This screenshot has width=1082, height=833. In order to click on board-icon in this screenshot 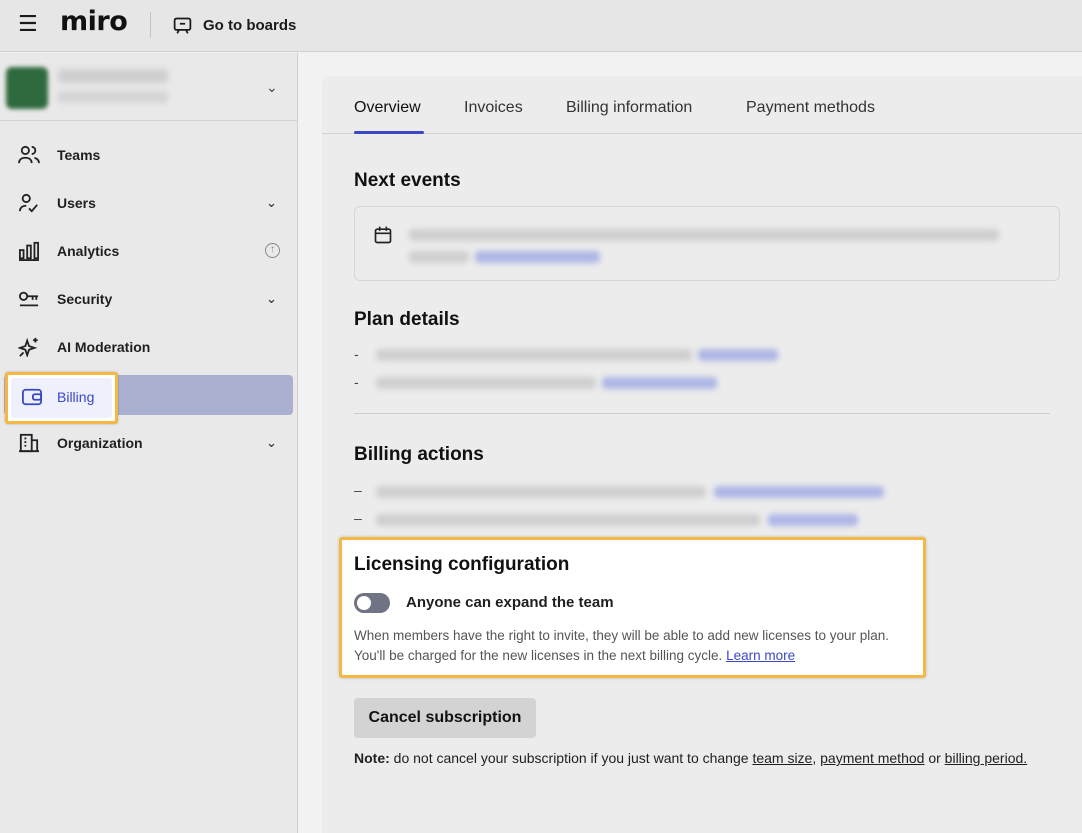, I will do `click(182, 25)`.